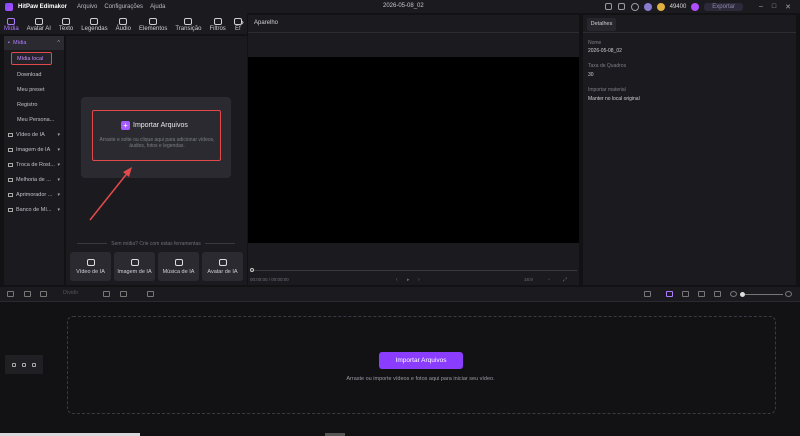 Image resolution: width=800 pixels, height=436 pixels. I want to click on ai-avatar-button: Avatar de IA, so click(222, 266).